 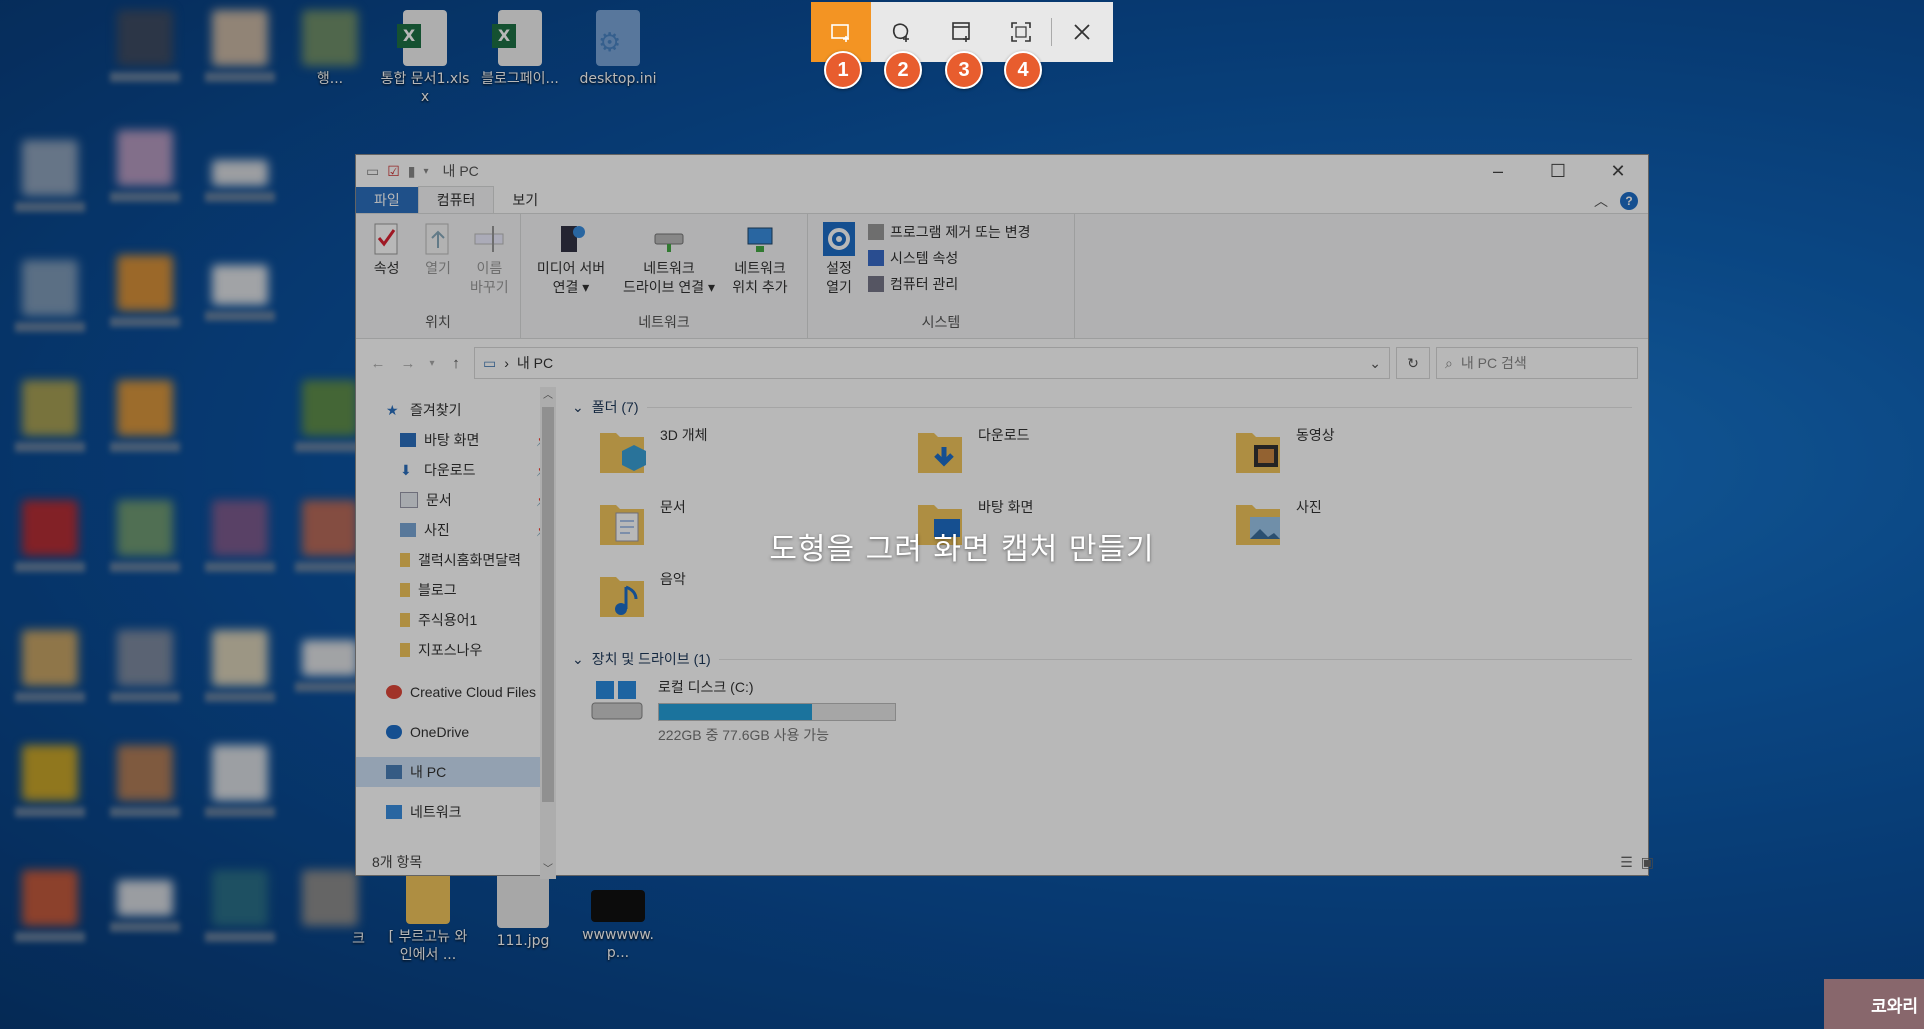 What do you see at coordinates (1618, 171) in the screenshot?
I see `close-window-button: ✕` at bounding box center [1618, 171].